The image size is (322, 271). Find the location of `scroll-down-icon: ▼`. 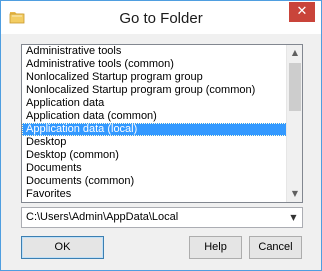

scroll-down-icon: ▼ is located at coordinates (295, 193).